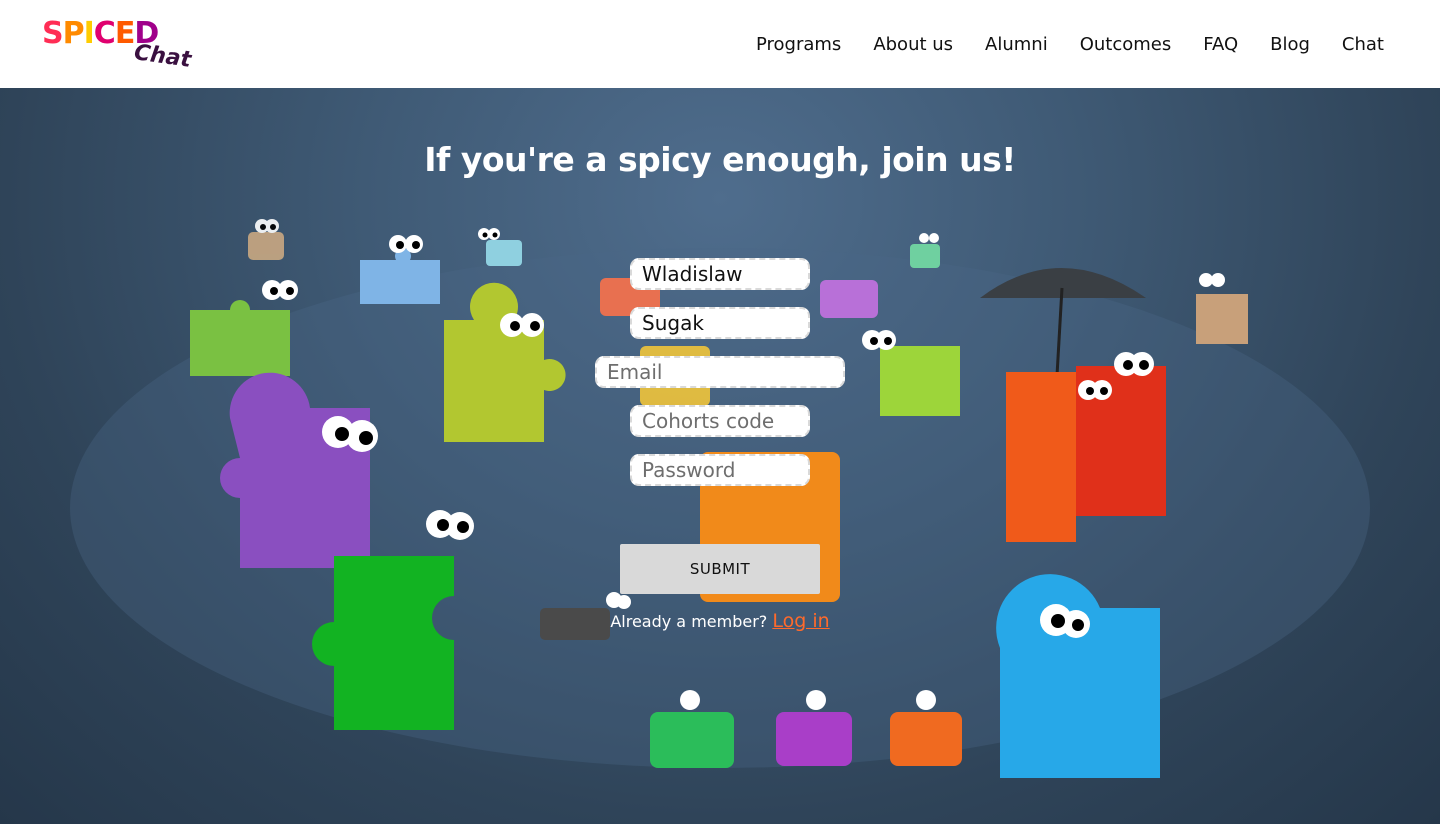 The height and width of the screenshot is (824, 1440). What do you see at coordinates (1222, 308) in the screenshot?
I see `puzzle-piece-tan-right` at bounding box center [1222, 308].